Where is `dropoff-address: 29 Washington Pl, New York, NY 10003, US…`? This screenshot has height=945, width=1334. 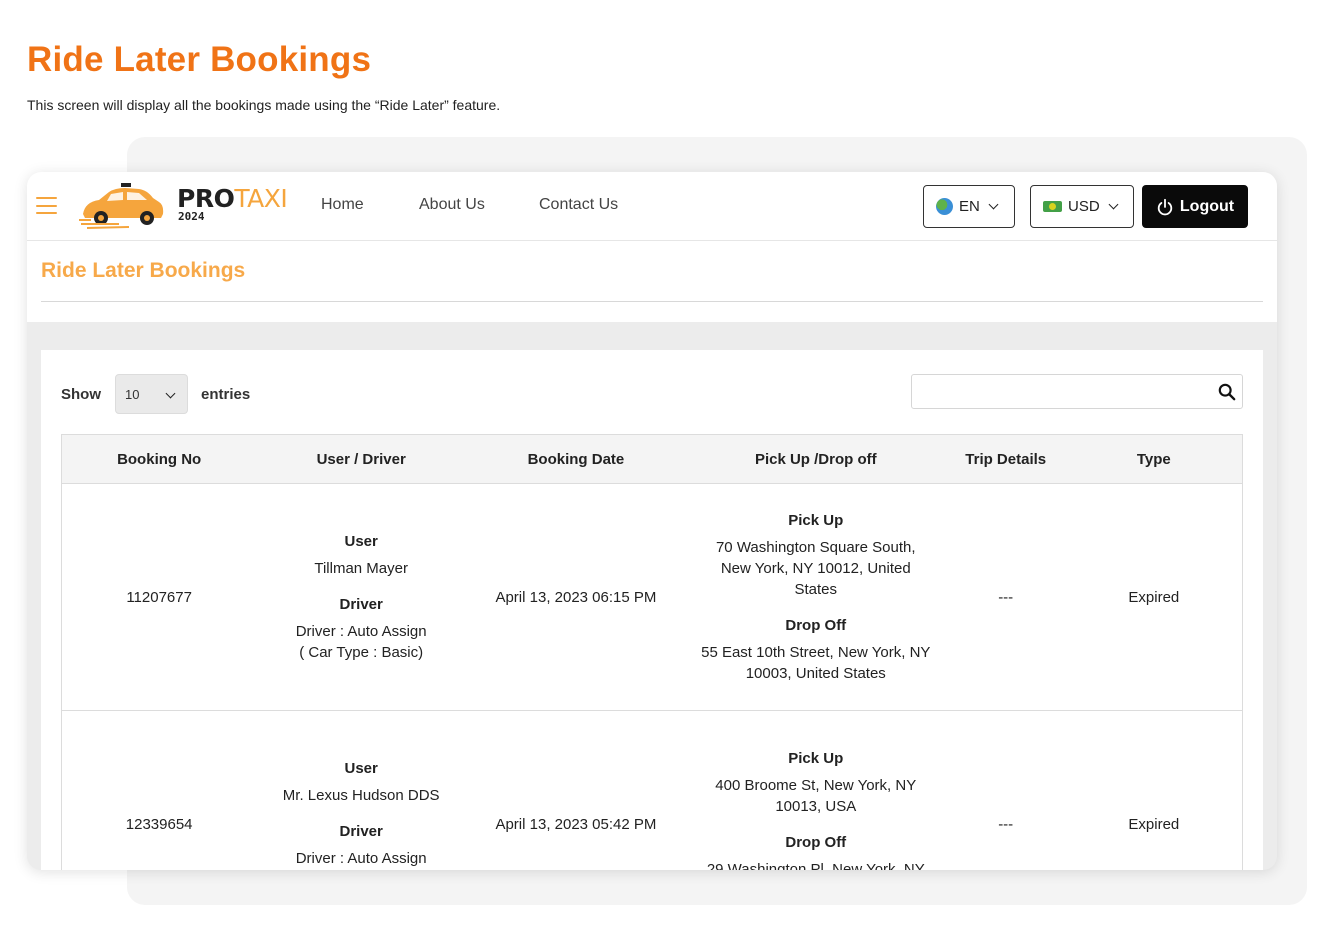
dropoff-address: 29 Washington Pl, New York, NY 10003, US… is located at coordinates (815, 865).